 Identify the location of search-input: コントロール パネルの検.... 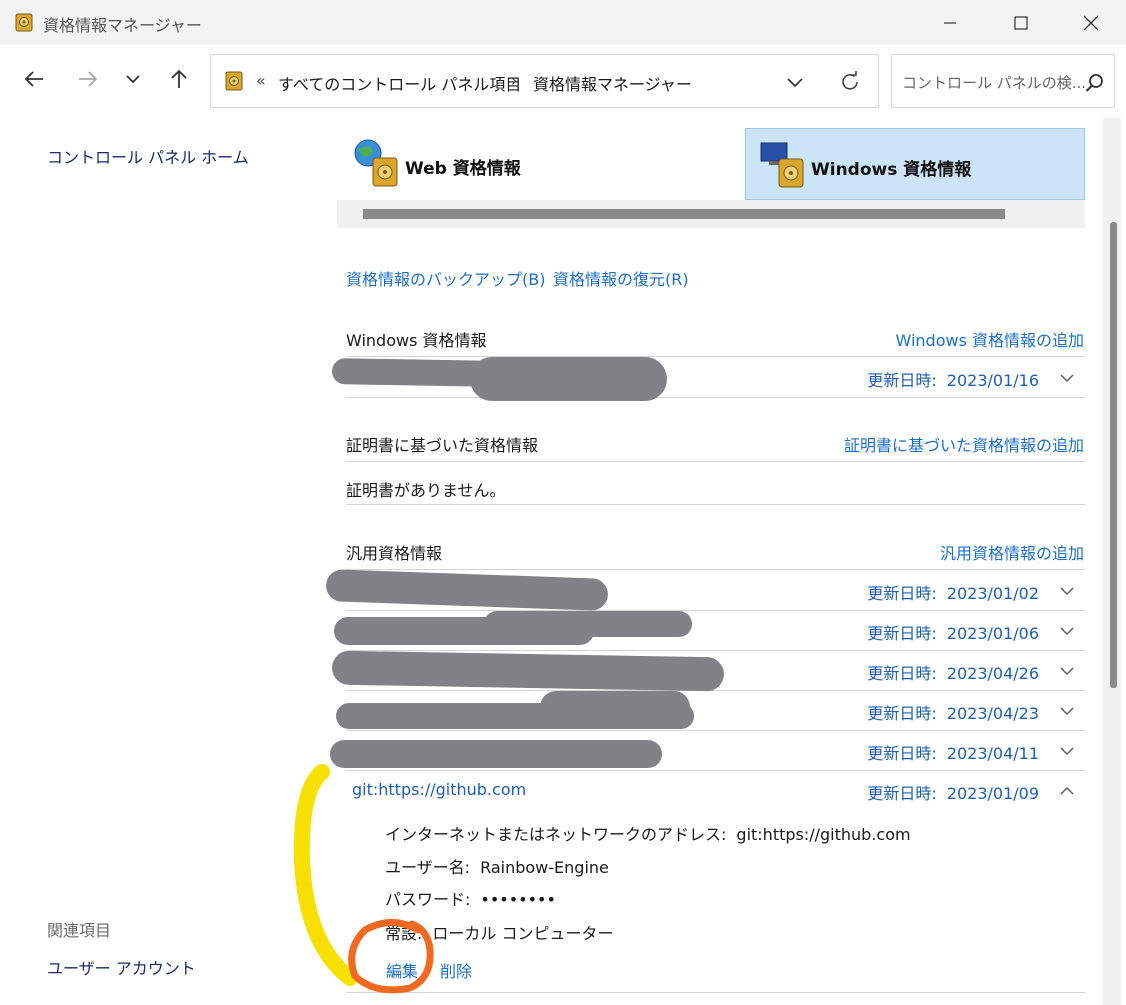
(1003, 81).